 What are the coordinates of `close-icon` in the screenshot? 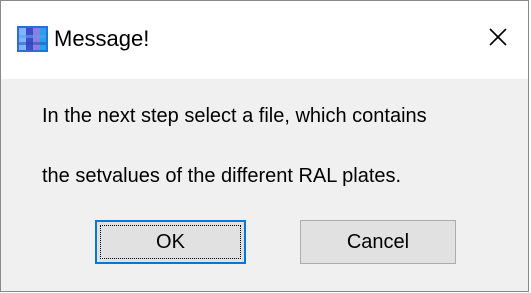 It's located at (498, 37).